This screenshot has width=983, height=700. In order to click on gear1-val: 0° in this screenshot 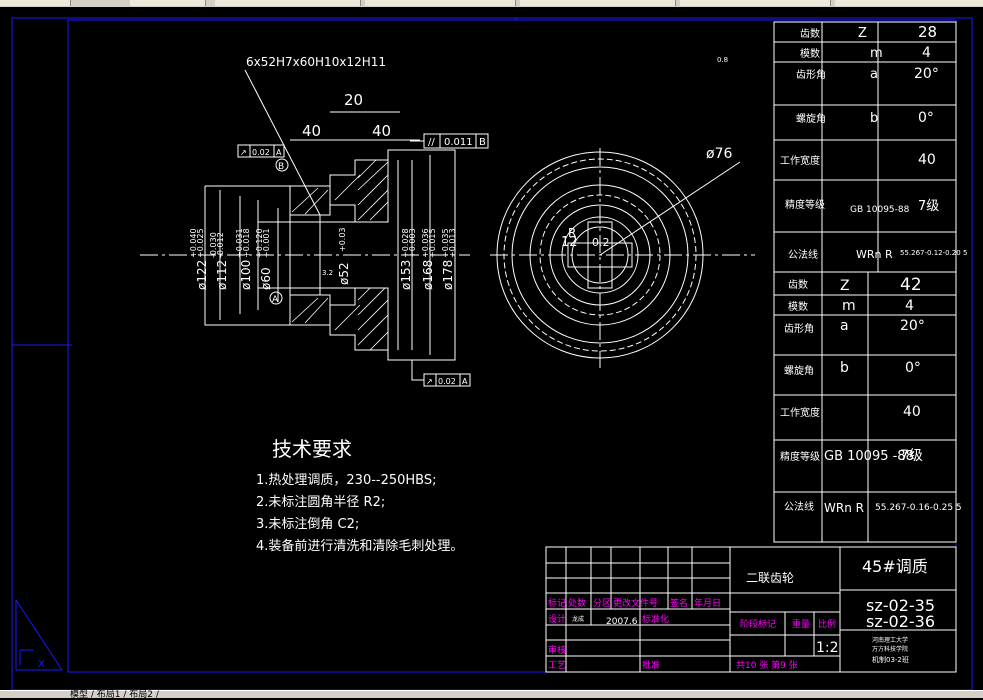, I will do `click(926, 118)`.